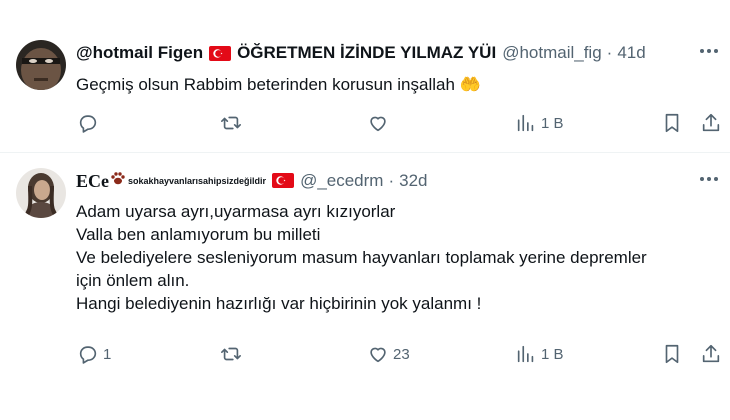  I want to click on reply-button, so click(90, 123).